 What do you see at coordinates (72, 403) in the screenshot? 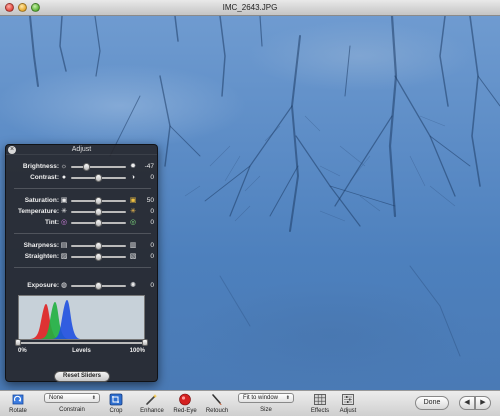
I see `constrain-control: None ⬍ Constrain` at bounding box center [72, 403].